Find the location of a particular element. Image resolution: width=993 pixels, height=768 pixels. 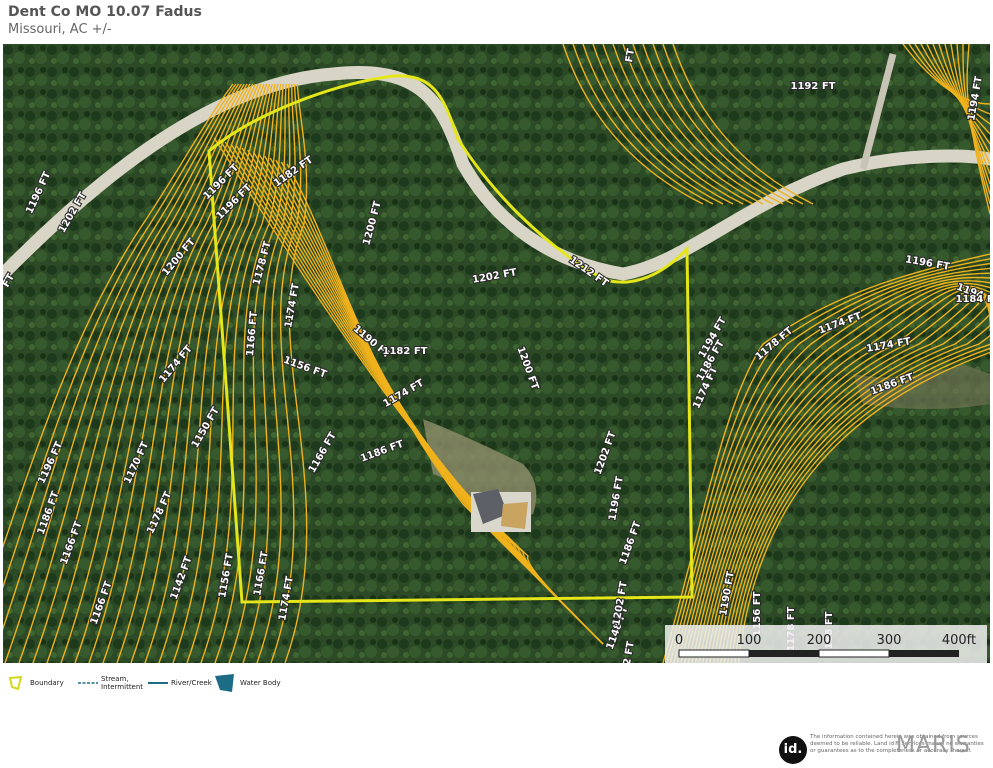

river-creek-line-icon is located at coordinates (158, 683).